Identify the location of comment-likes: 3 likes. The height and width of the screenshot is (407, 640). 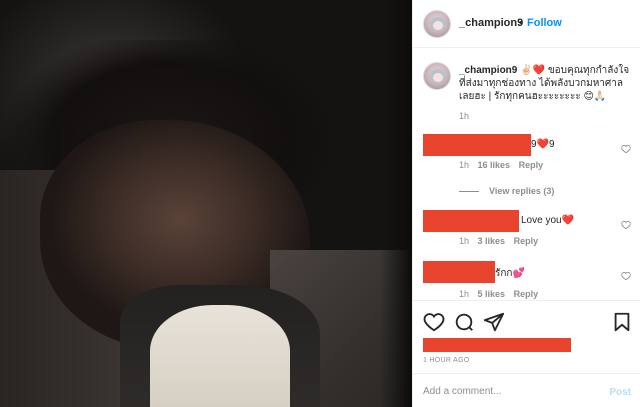
(492, 241).